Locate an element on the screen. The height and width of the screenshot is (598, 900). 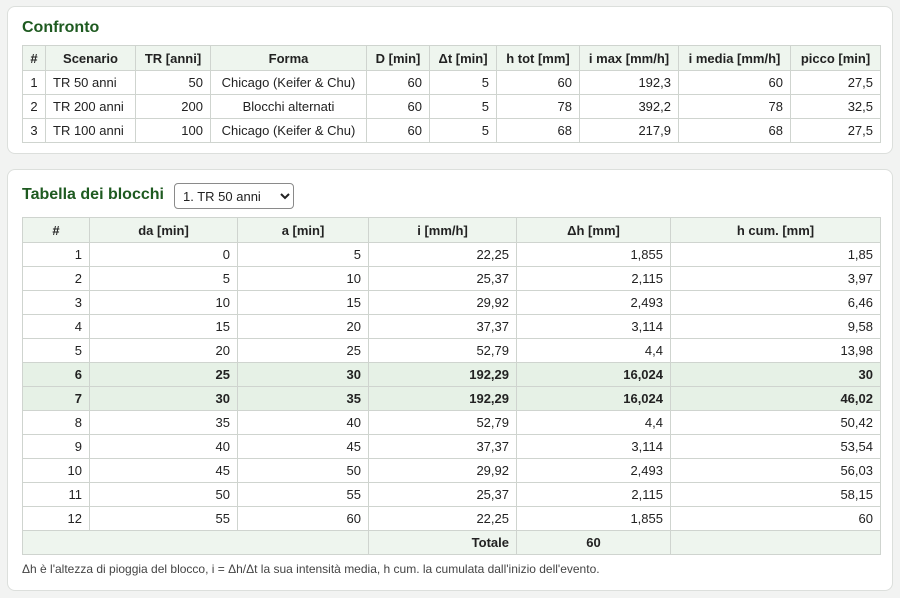
table-row: 5 20 25 52,79 4,4 13,98 is located at coordinates (451, 350).